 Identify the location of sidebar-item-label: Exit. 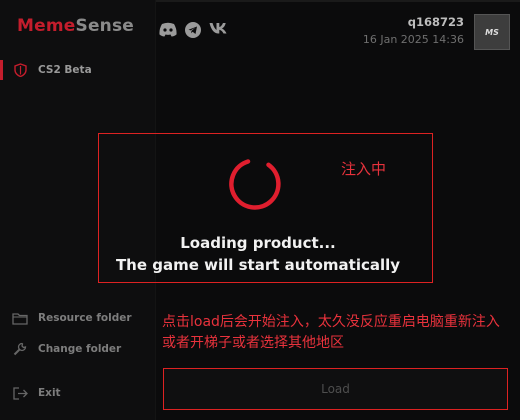
(49, 393).